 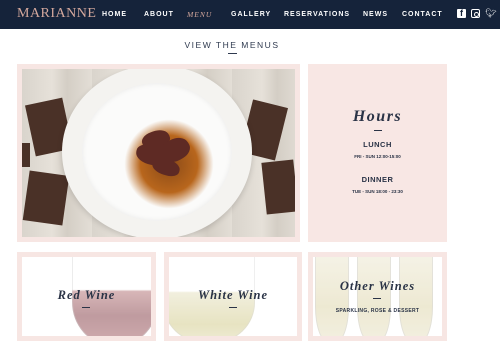 What do you see at coordinates (377, 116) in the screenshot?
I see `hours-title: Hours` at bounding box center [377, 116].